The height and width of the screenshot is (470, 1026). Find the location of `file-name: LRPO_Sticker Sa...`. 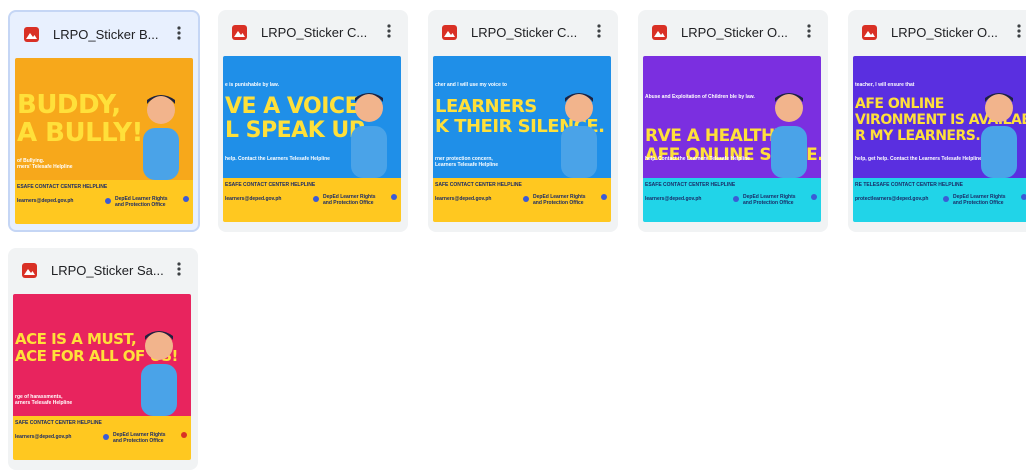

file-name: LRPO_Sticker Sa... is located at coordinates (110, 270).